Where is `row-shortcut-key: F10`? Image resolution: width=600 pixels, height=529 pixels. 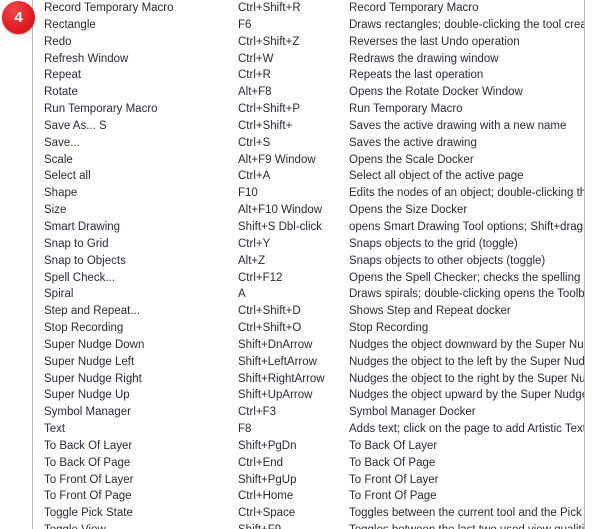
row-shortcut-key: F10 is located at coordinates (248, 193).